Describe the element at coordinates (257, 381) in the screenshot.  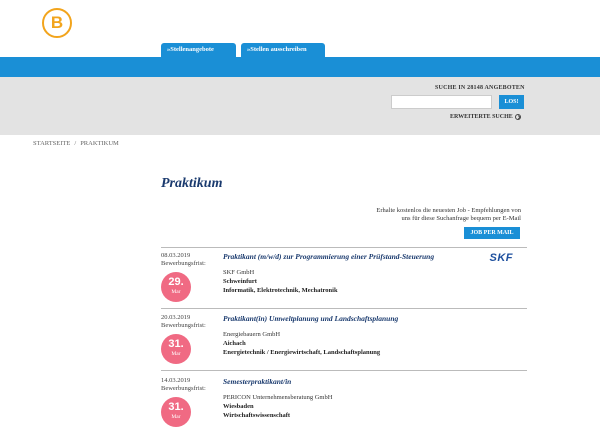
I see `job-title-link: Semesterpraktikant/in` at that location.